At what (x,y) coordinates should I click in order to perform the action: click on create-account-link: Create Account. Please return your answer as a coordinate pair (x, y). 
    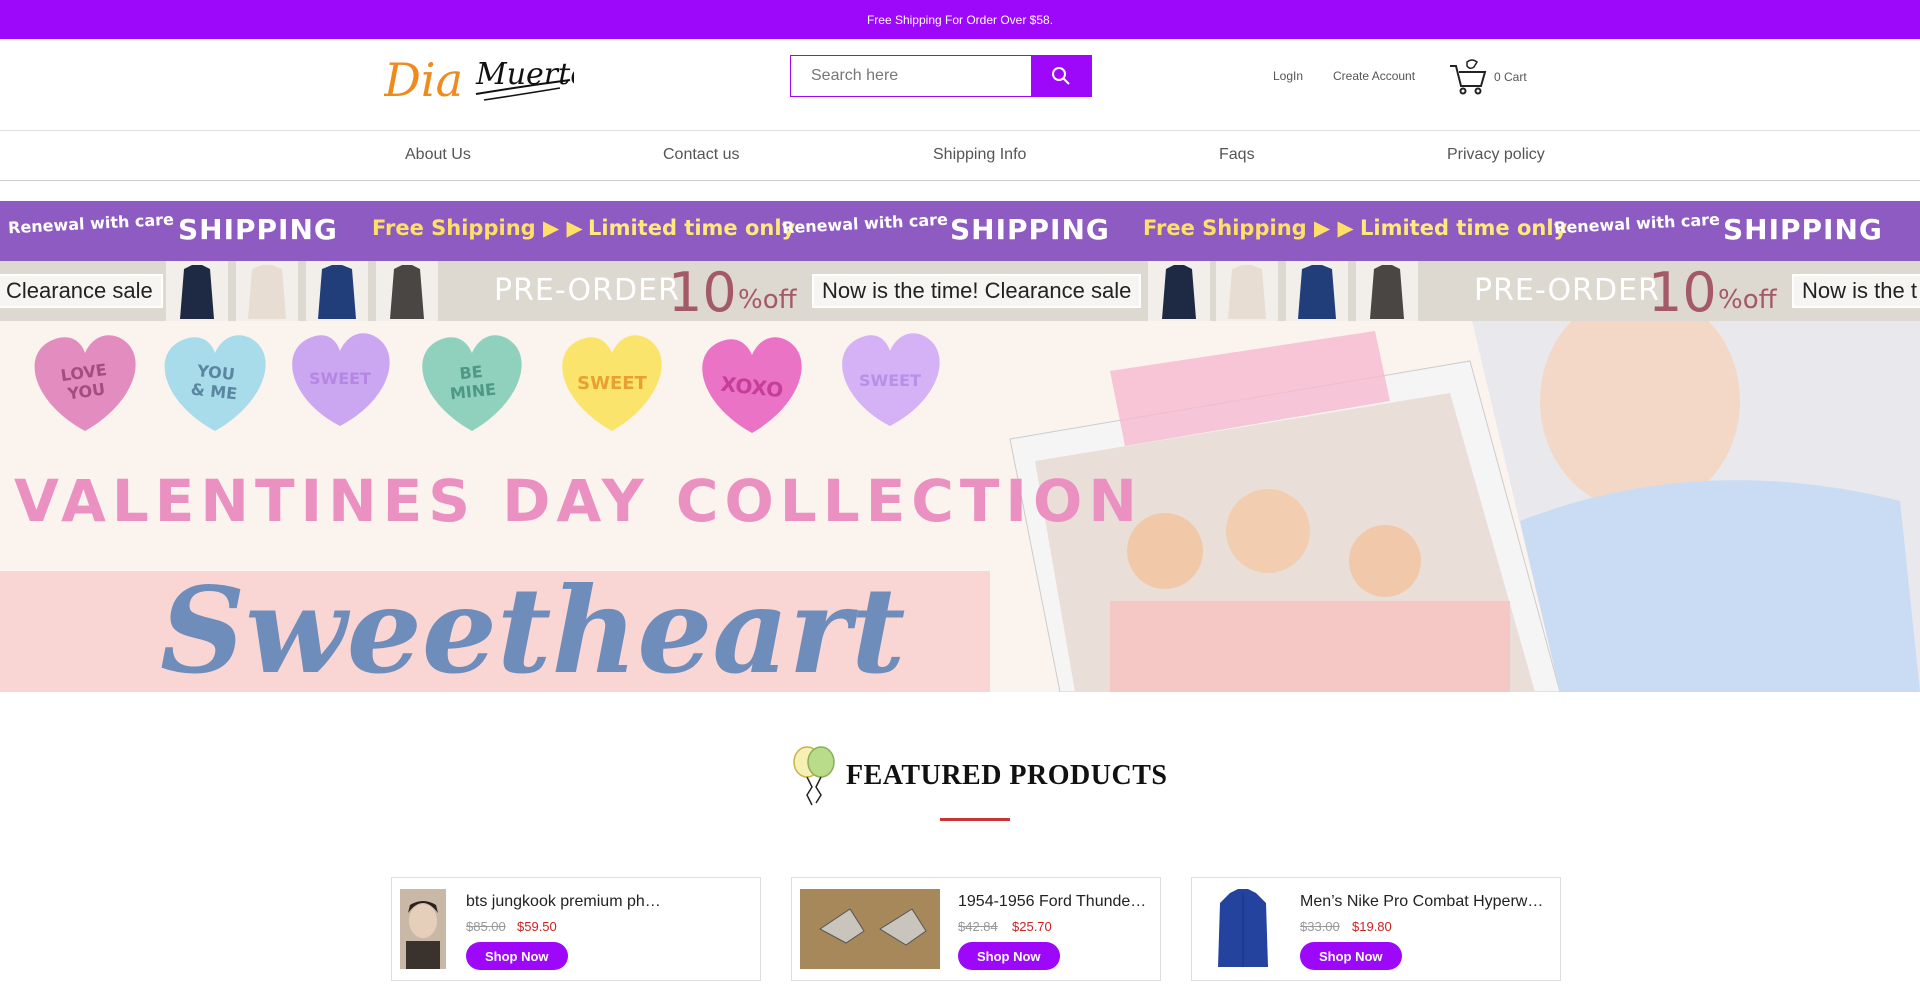
    Looking at the image, I should click on (1374, 76).